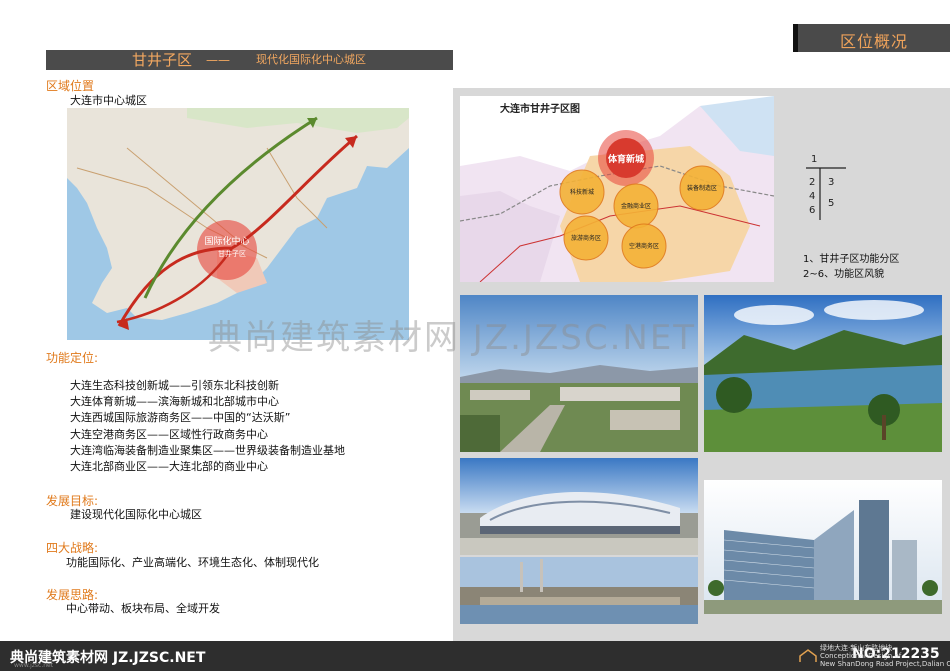  Describe the element at coordinates (70, 86) in the screenshot. I see `region-heading: 区域位置` at that location.